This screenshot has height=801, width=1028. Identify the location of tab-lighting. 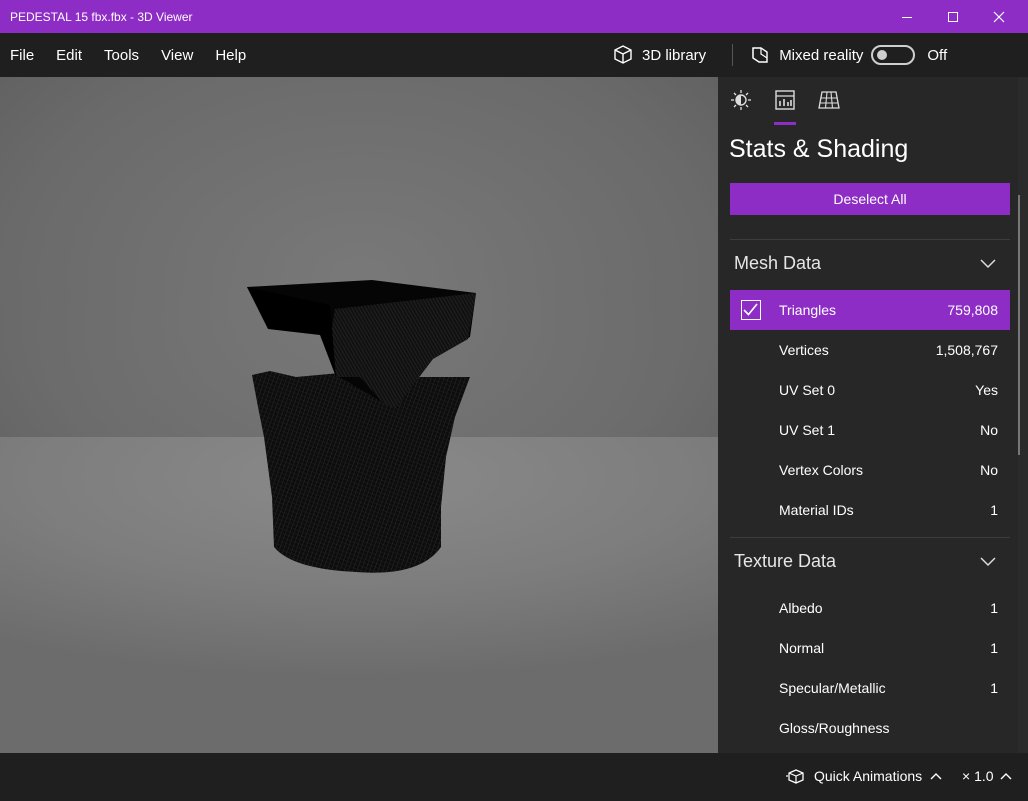
(741, 100).